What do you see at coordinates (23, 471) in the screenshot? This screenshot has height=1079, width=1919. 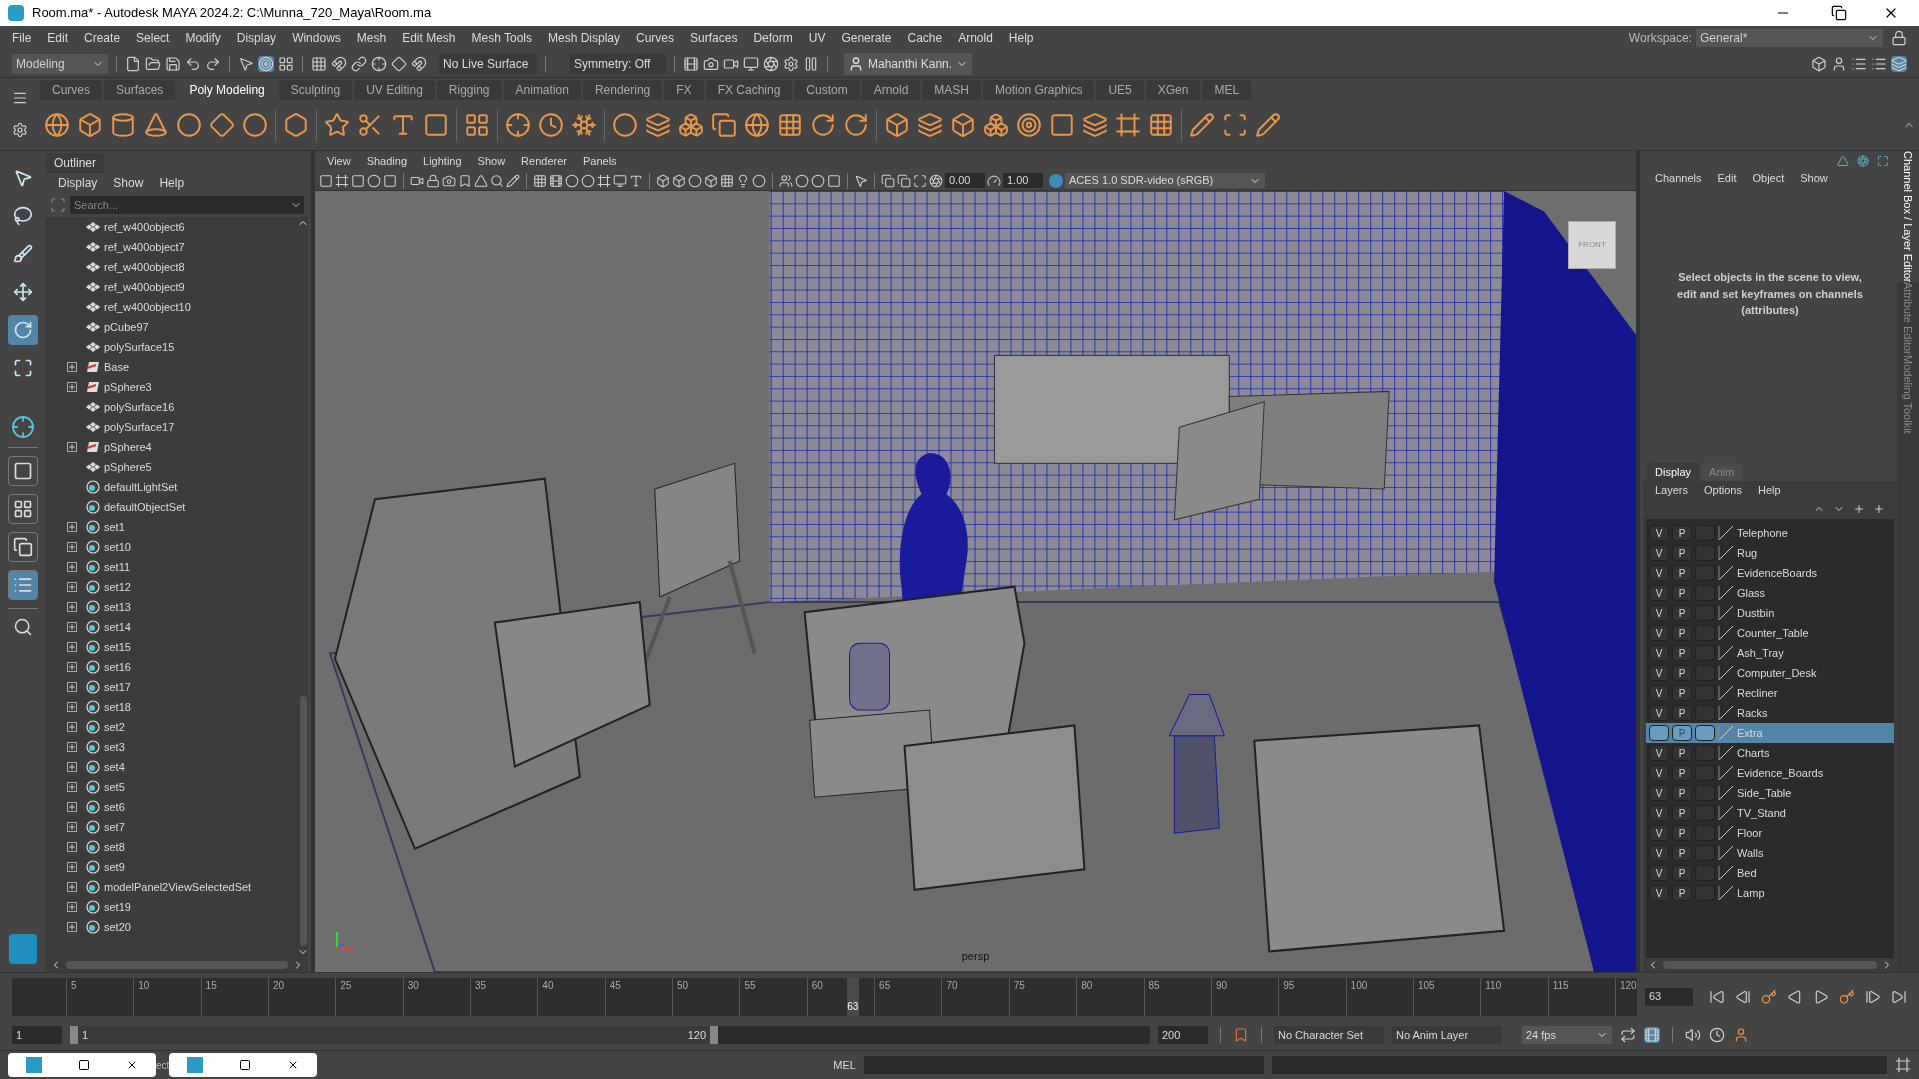 I see `layout-button` at bounding box center [23, 471].